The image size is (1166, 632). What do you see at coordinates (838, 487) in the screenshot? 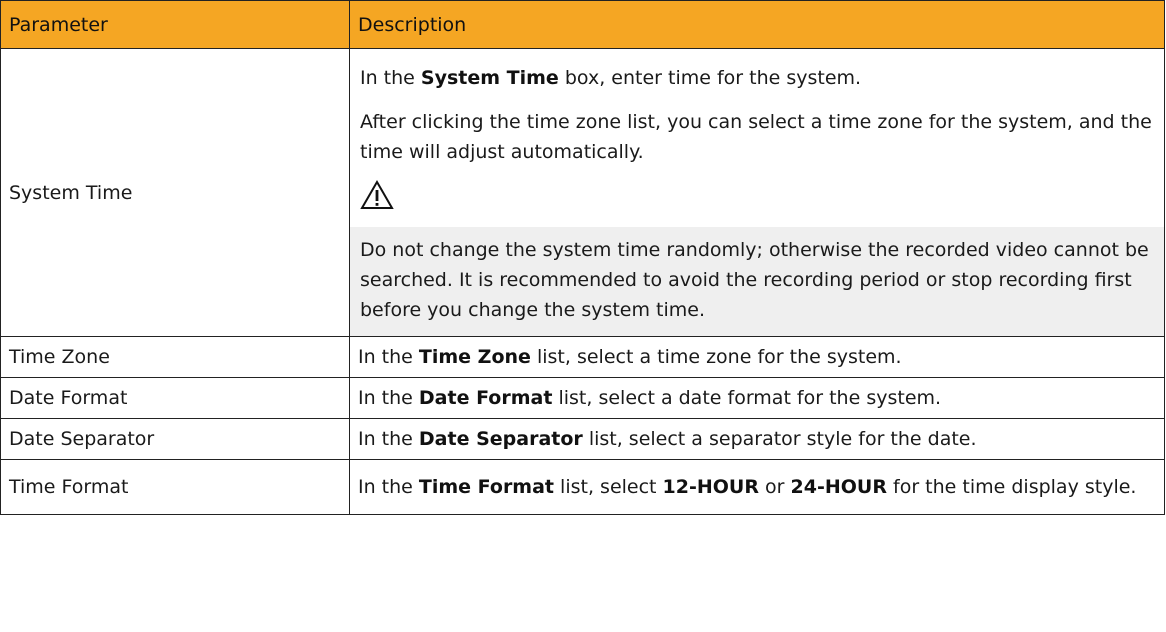
I see `bold-term: 24-HOUR` at bounding box center [838, 487].